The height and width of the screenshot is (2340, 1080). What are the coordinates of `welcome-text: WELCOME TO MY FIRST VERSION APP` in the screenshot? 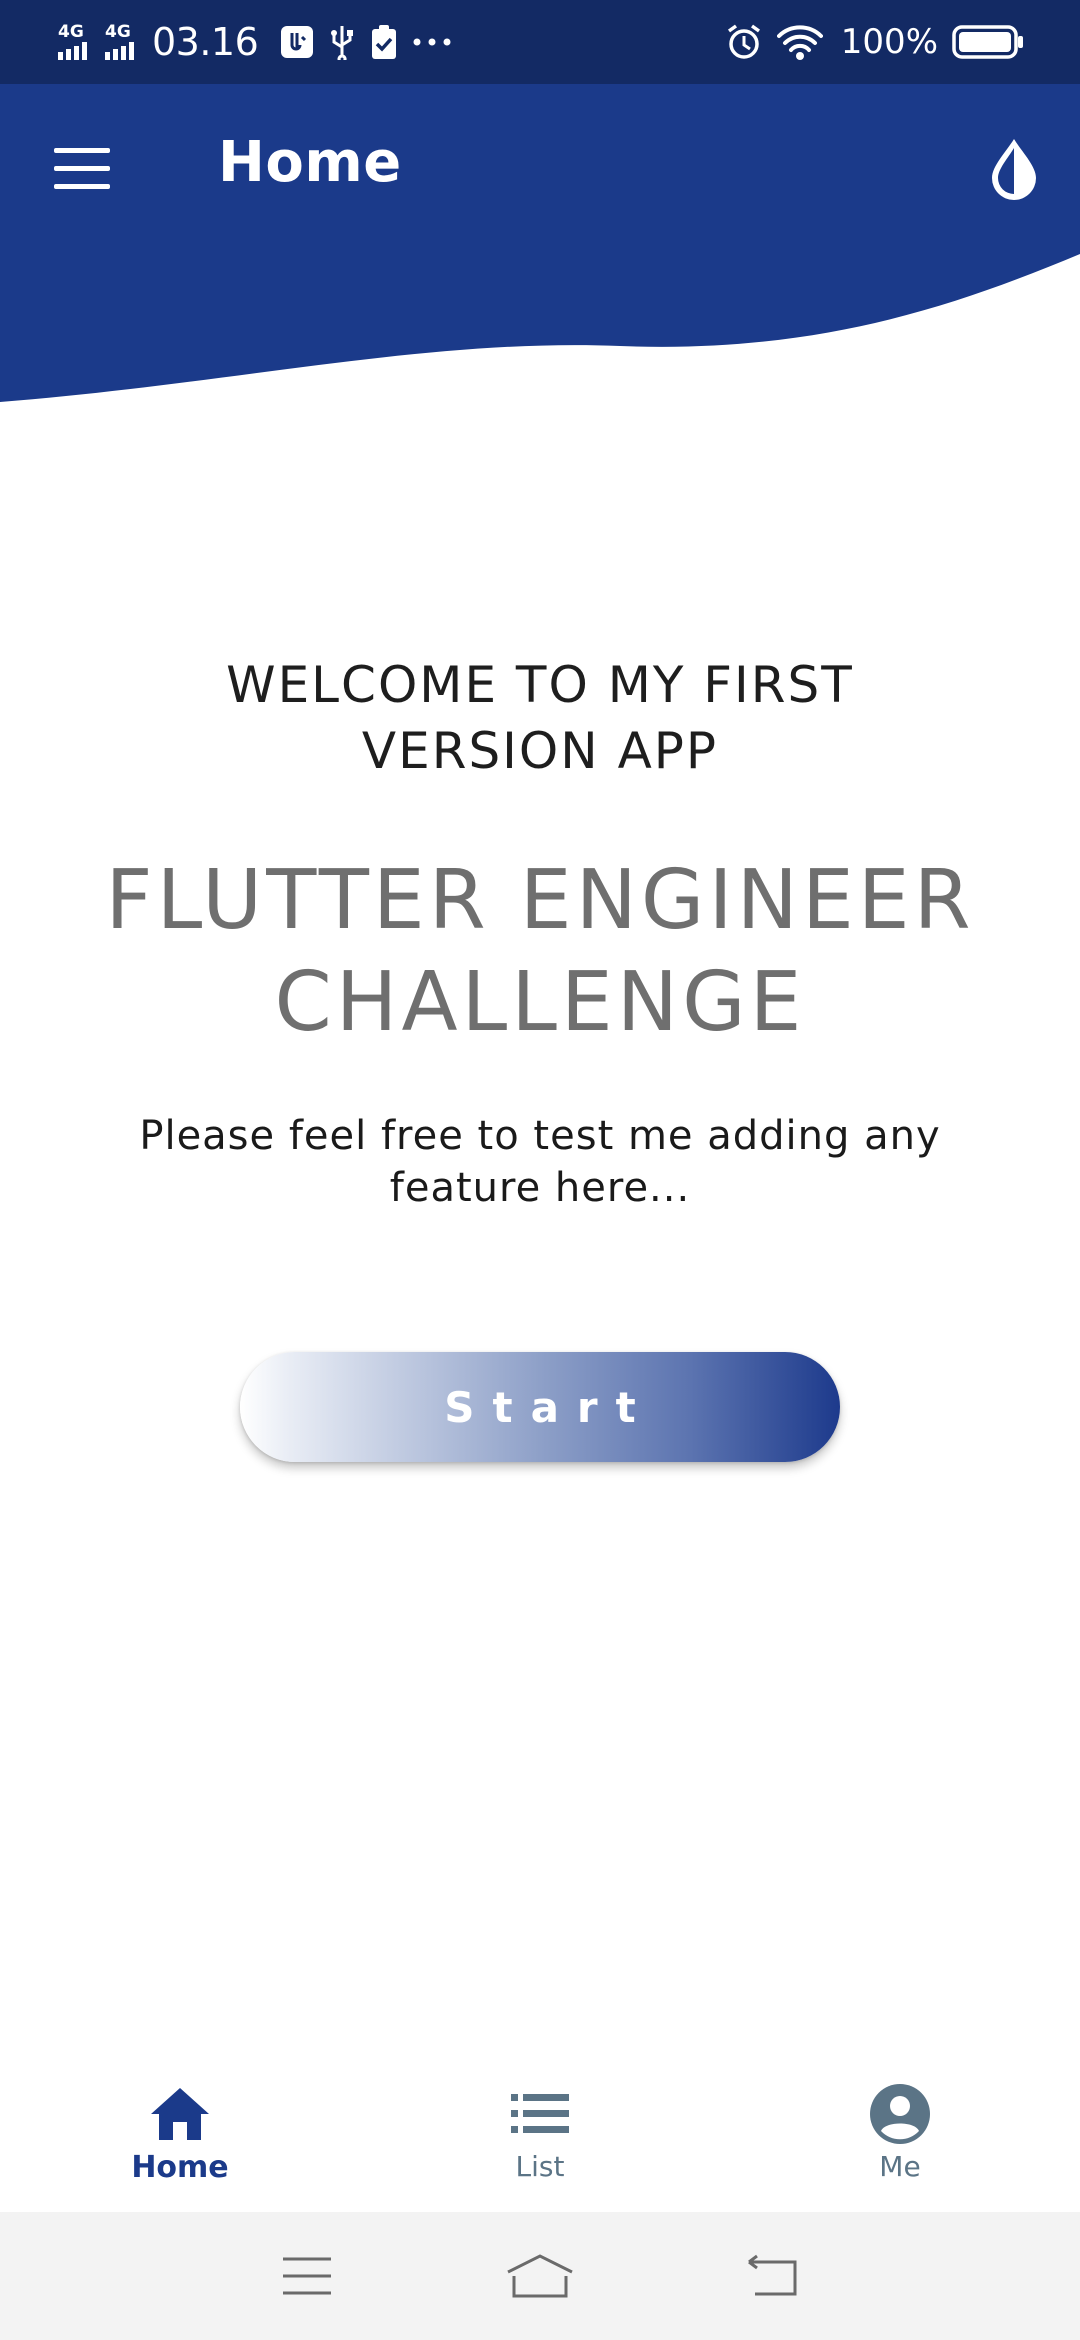 It's located at (540, 718).